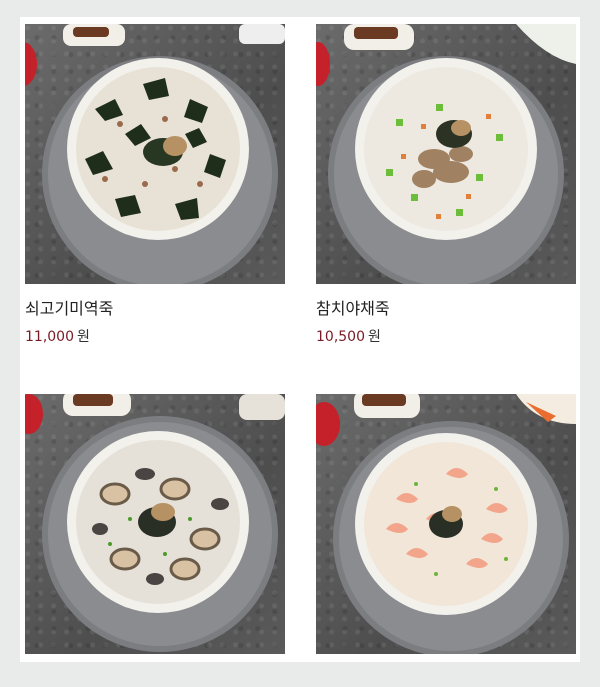  What do you see at coordinates (340, 337) in the screenshot?
I see `price-value: 10,500` at bounding box center [340, 337].